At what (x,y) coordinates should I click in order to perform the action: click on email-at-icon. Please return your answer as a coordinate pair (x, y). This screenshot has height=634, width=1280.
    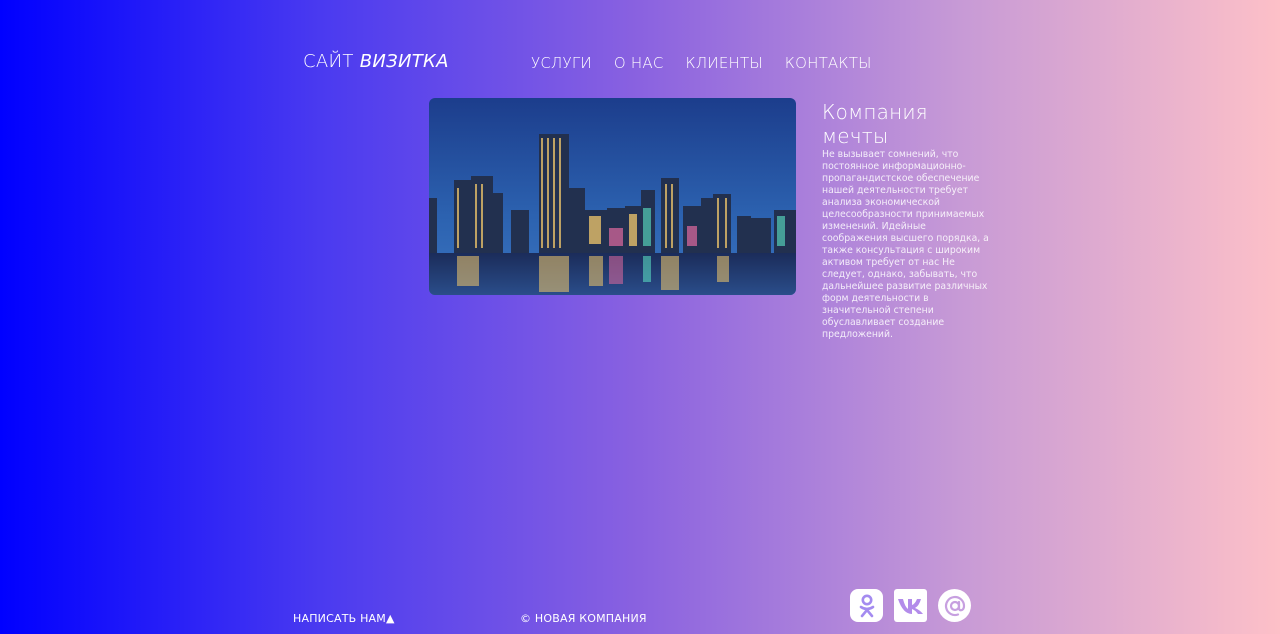
    Looking at the image, I should click on (954, 605).